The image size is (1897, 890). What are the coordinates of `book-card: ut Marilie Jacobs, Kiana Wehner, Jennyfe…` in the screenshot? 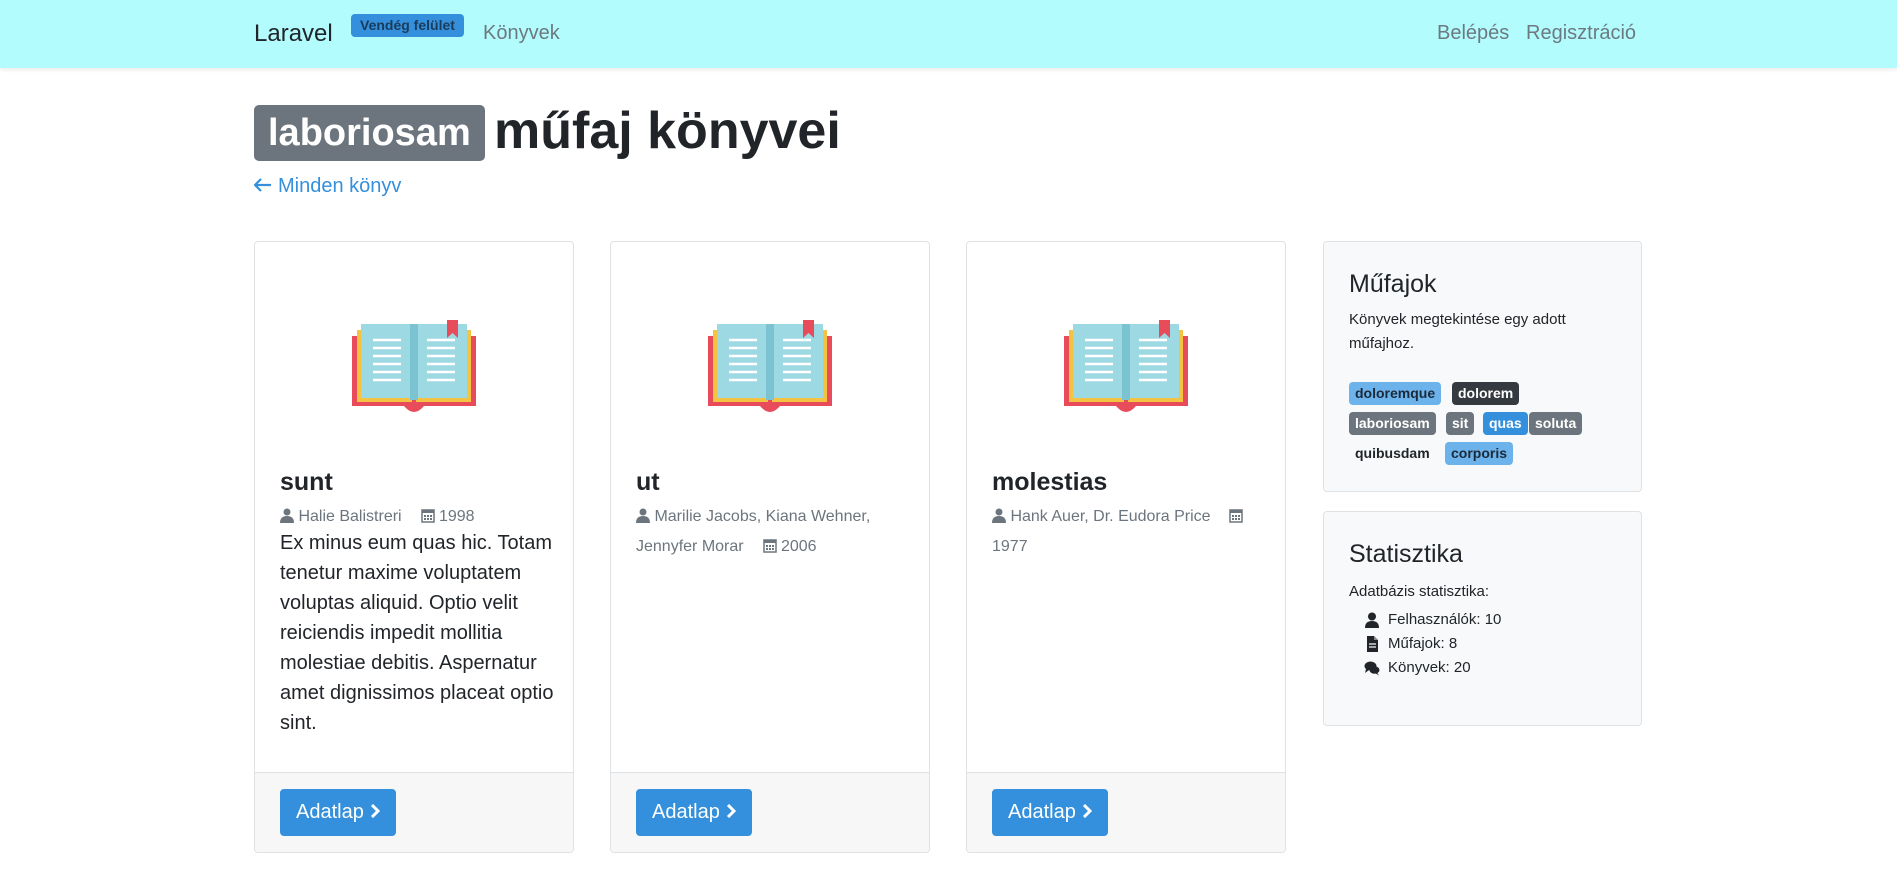 It's located at (770, 547).